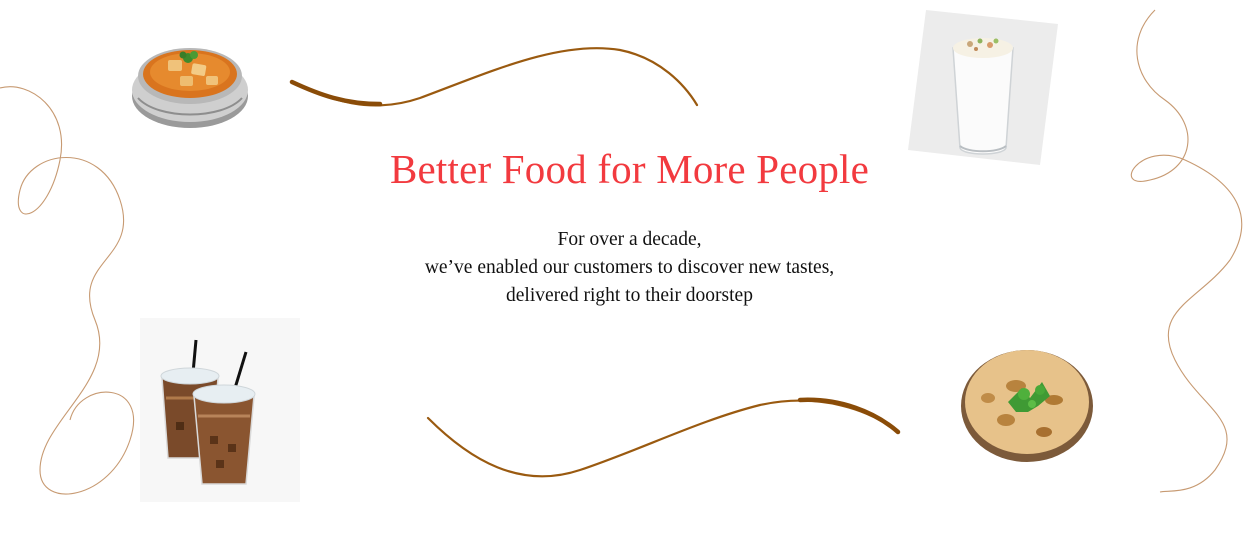 The height and width of the screenshot is (556, 1259). Describe the element at coordinates (220, 410) in the screenshot. I see `iced-coffee-cups-image` at that location.